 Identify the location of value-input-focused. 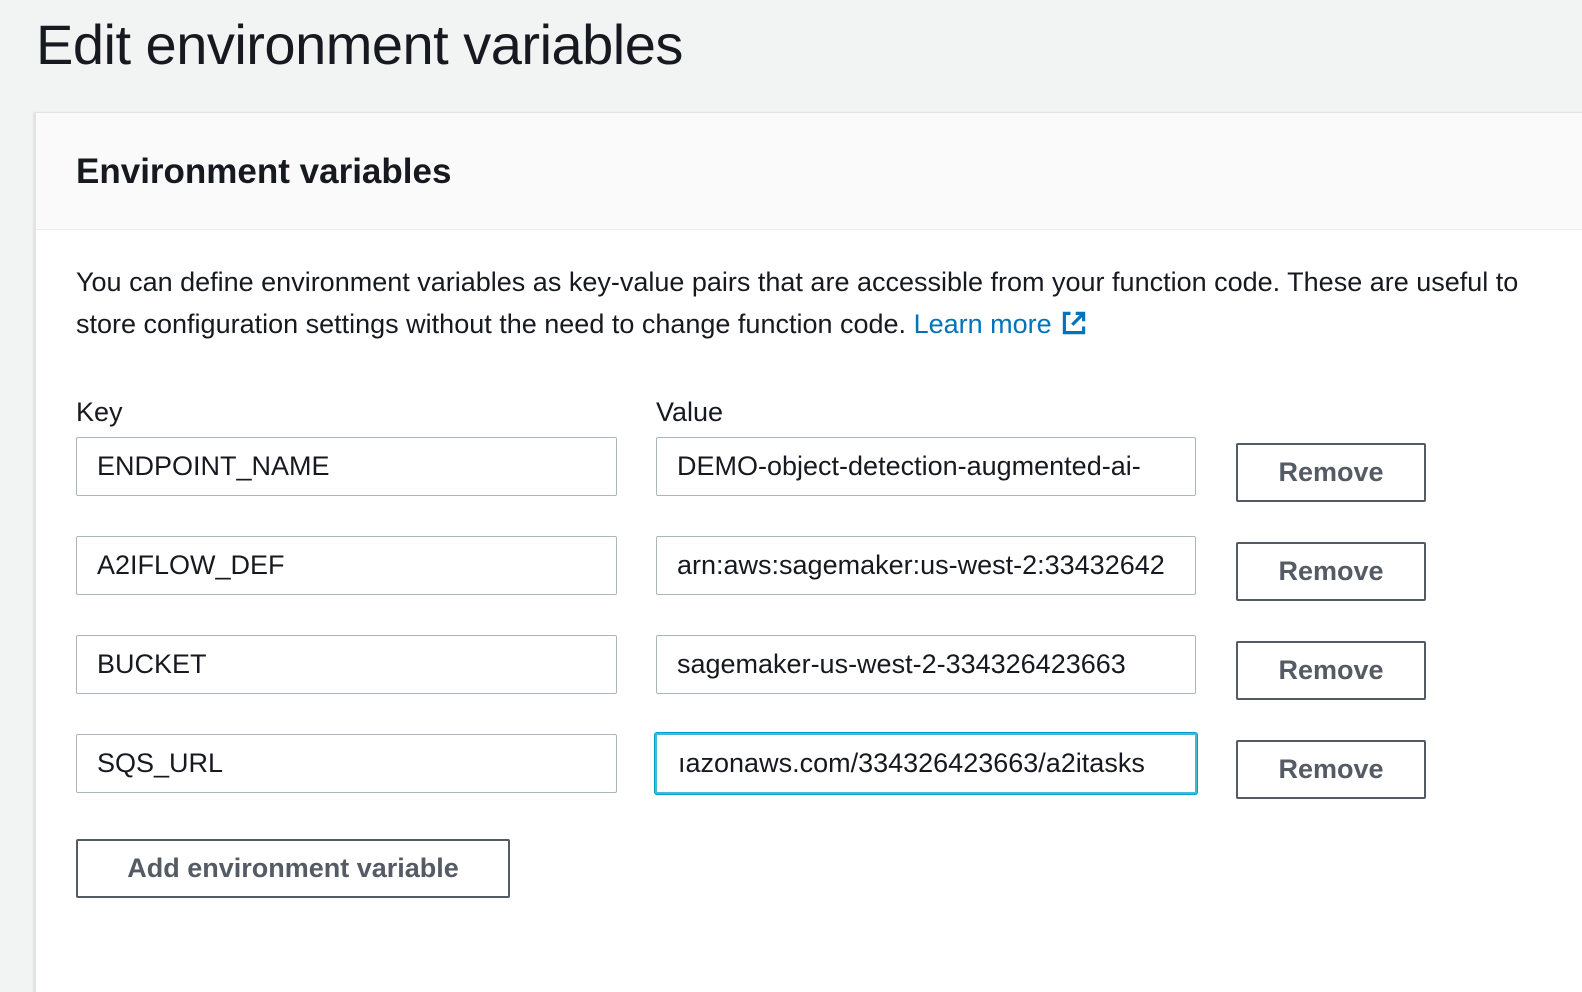
(926, 763).